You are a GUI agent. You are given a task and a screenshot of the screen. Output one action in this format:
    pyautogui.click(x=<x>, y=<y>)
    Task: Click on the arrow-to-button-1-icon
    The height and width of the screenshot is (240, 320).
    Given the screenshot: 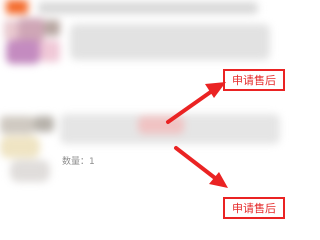 What is the action you would take?
    pyautogui.click(x=196, y=103)
    